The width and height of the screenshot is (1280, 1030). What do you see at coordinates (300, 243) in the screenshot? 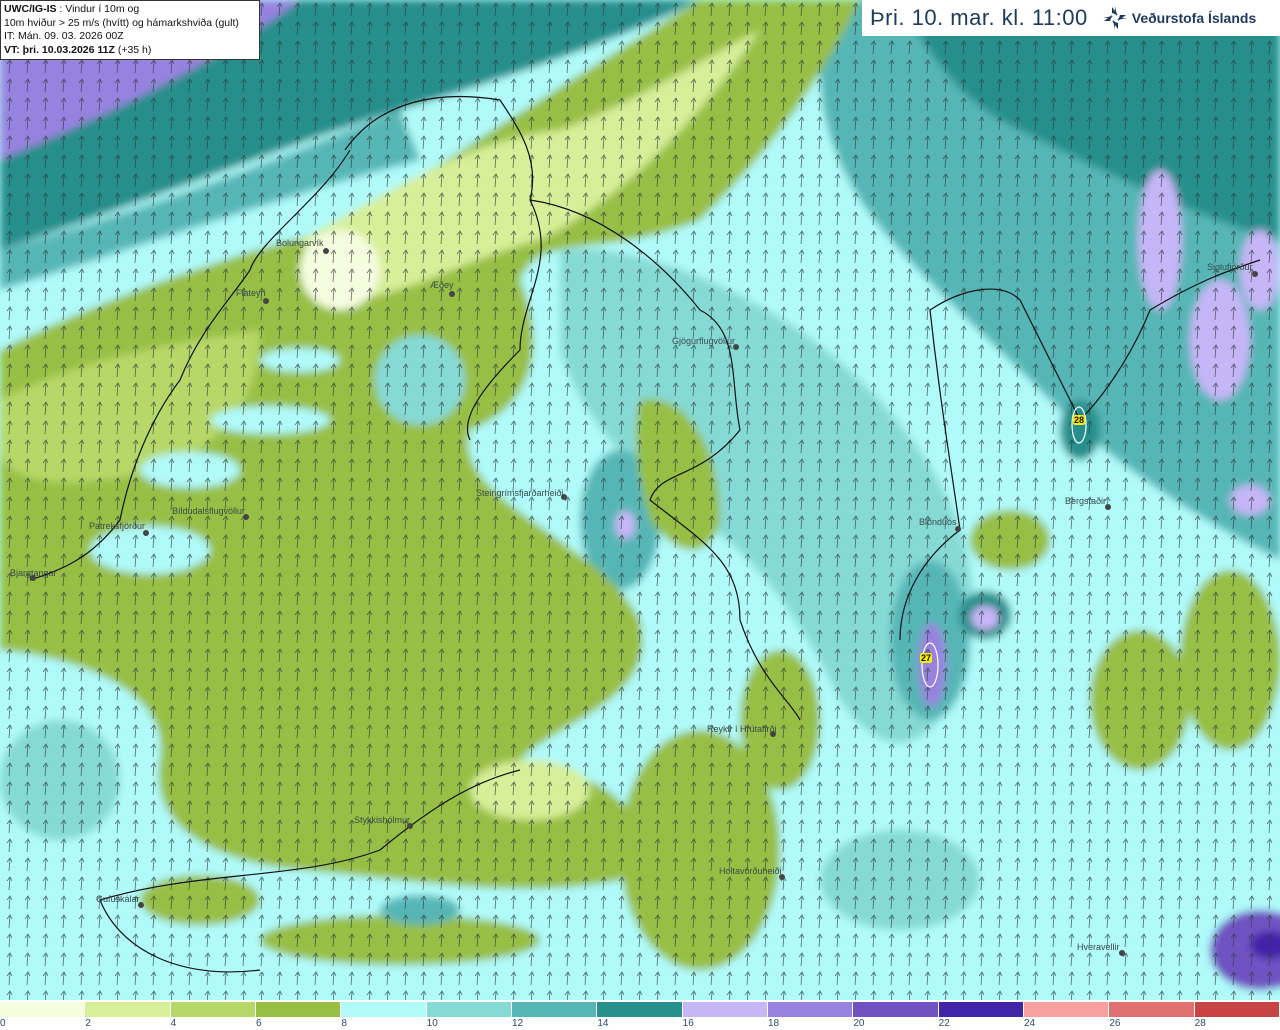
I see `place-label: Bolungarvík` at bounding box center [300, 243].